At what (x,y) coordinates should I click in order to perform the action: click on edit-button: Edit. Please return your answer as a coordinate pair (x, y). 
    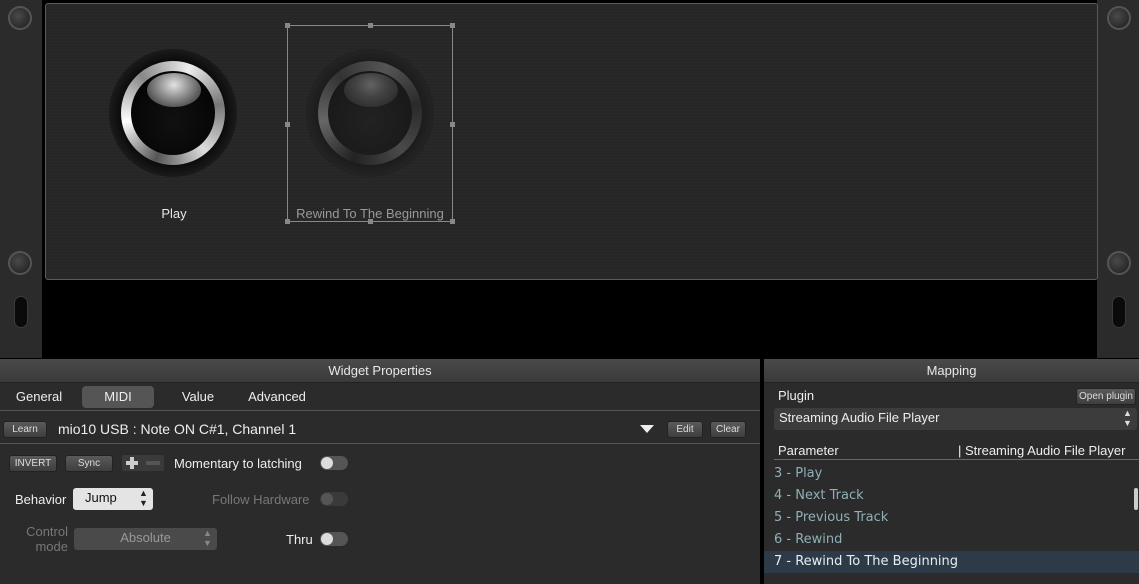
    Looking at the image, I should click on (685, 429).